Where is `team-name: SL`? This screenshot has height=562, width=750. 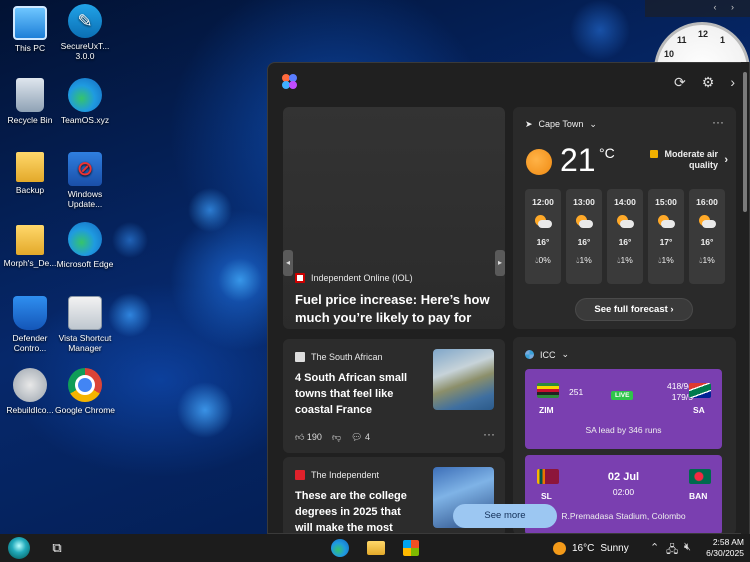 team-name: SL is located at coordinates (546, 496).